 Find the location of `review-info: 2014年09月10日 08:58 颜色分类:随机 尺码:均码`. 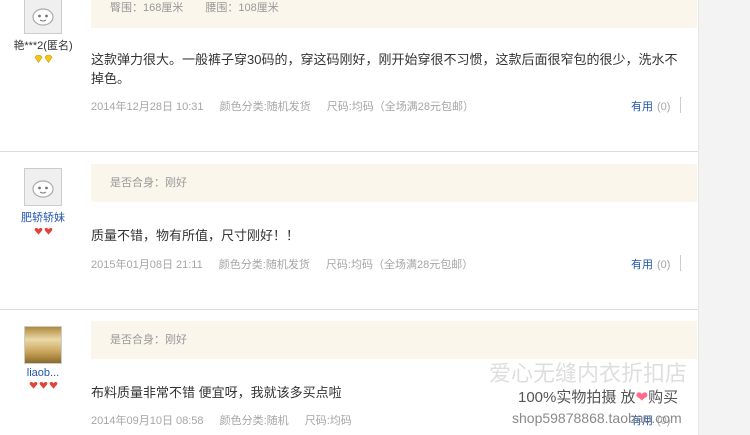

review-info: 2014年09月10日 08:58 颜色分类:随机 尺码:均码 is located at coordinates (228, 420).